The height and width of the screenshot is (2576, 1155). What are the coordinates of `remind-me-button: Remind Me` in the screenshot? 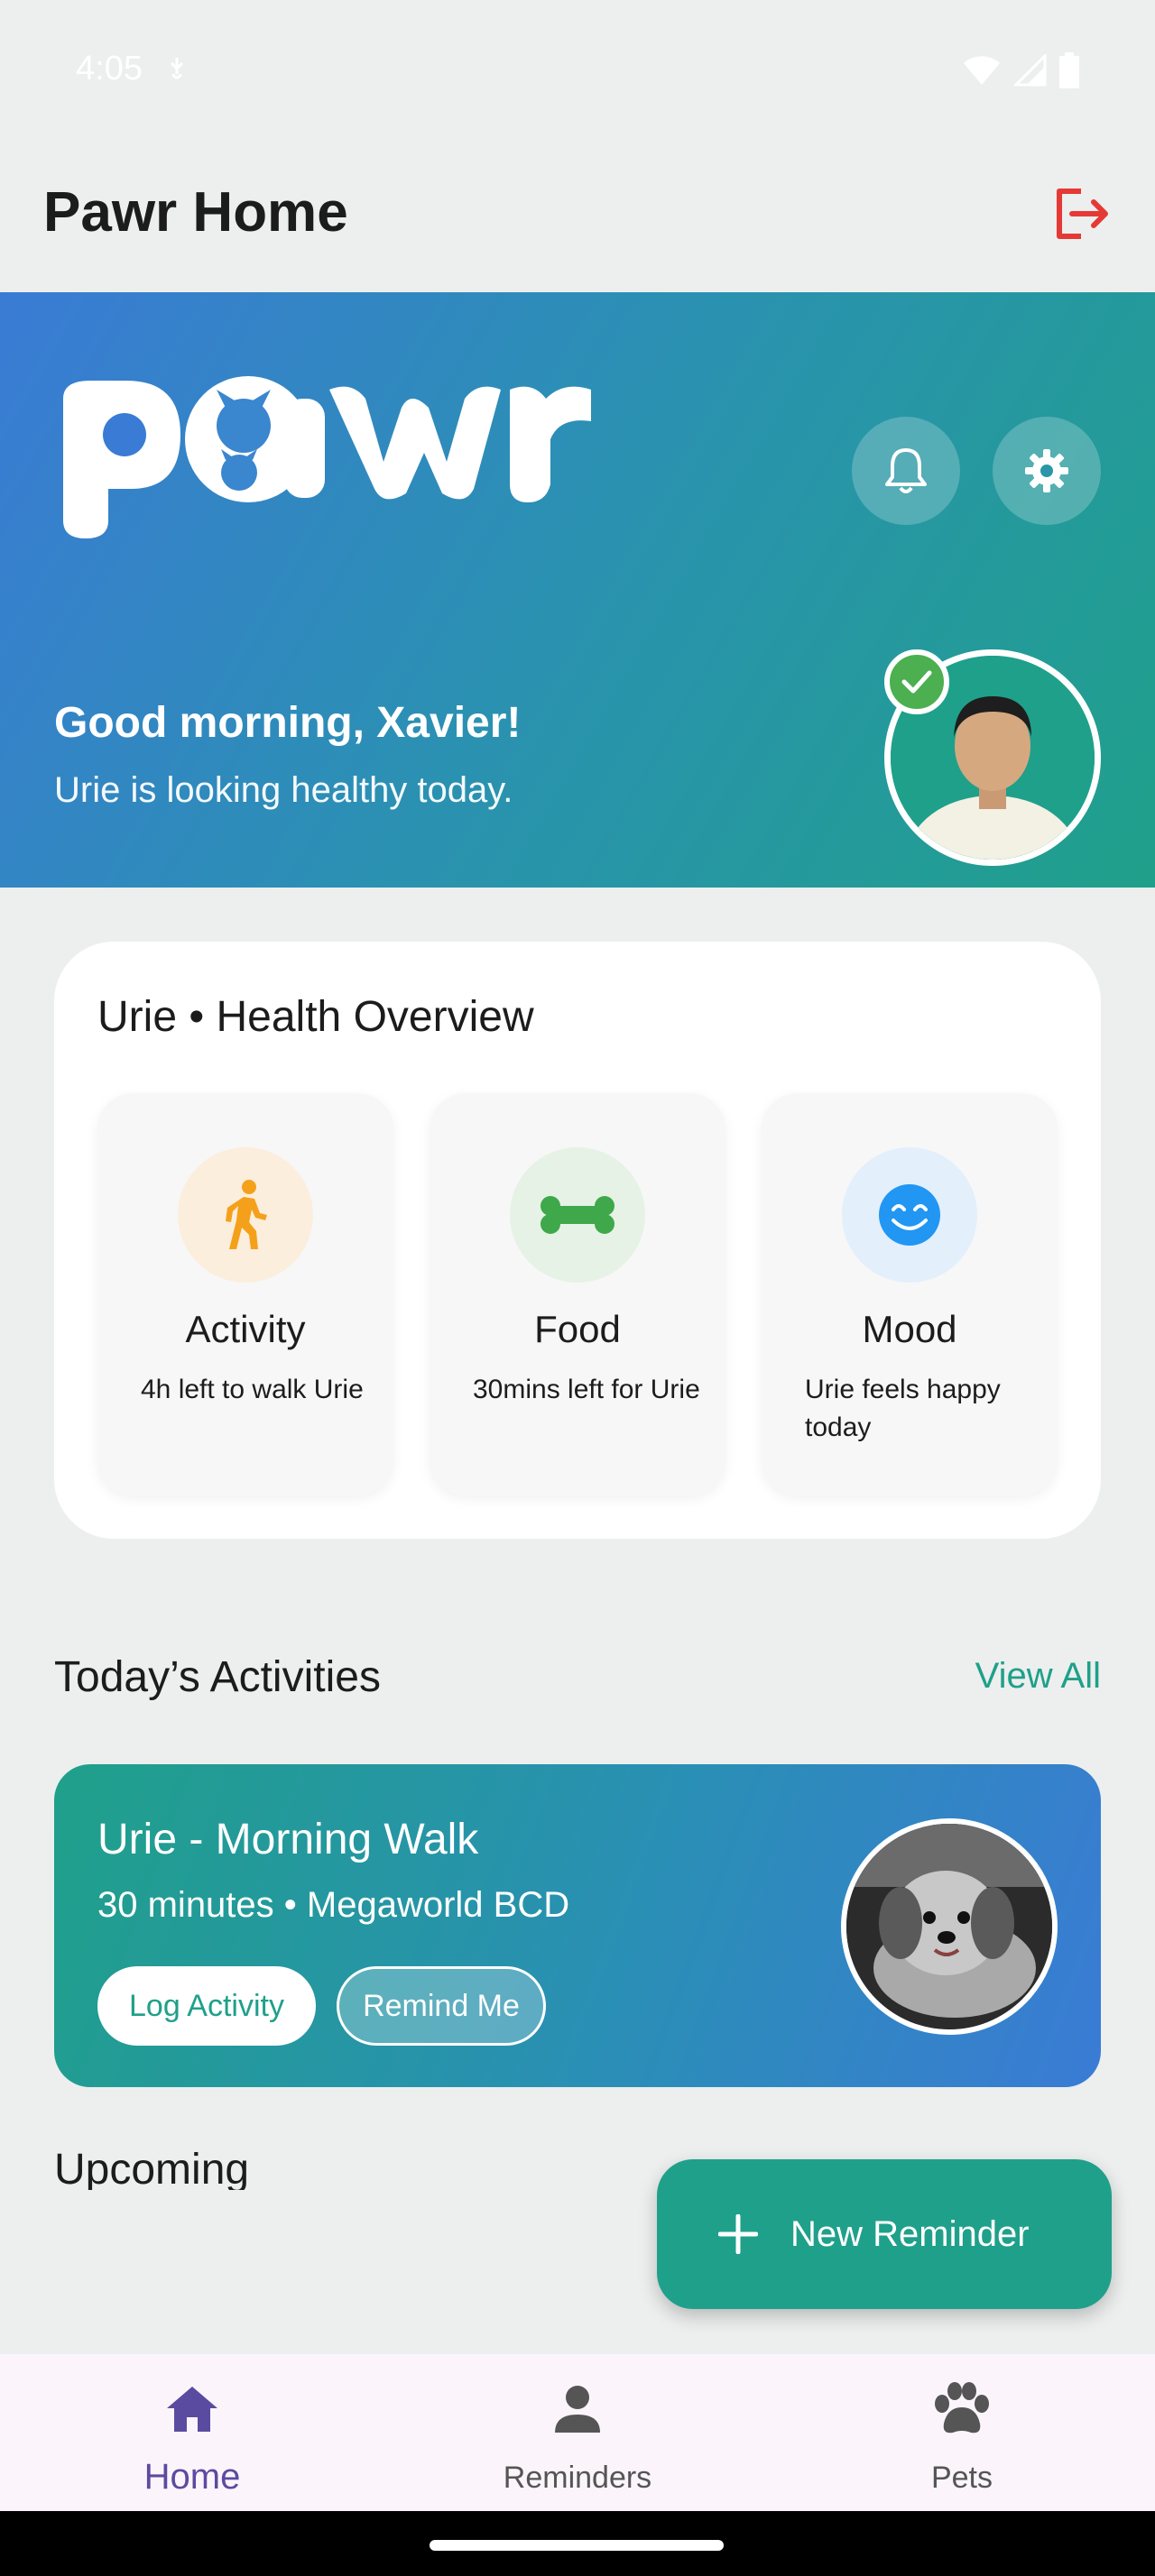 It's located at (441, 2006).